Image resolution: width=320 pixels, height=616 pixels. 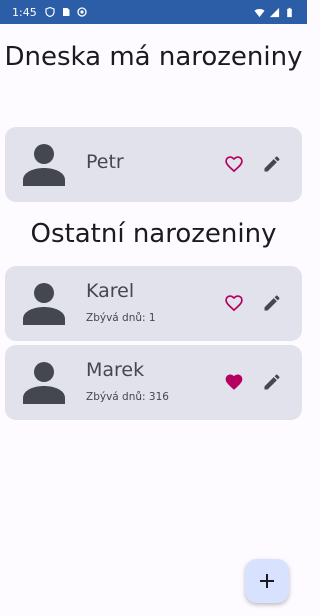 I want to click on add-birthday-button, so click(x=267, y=581).